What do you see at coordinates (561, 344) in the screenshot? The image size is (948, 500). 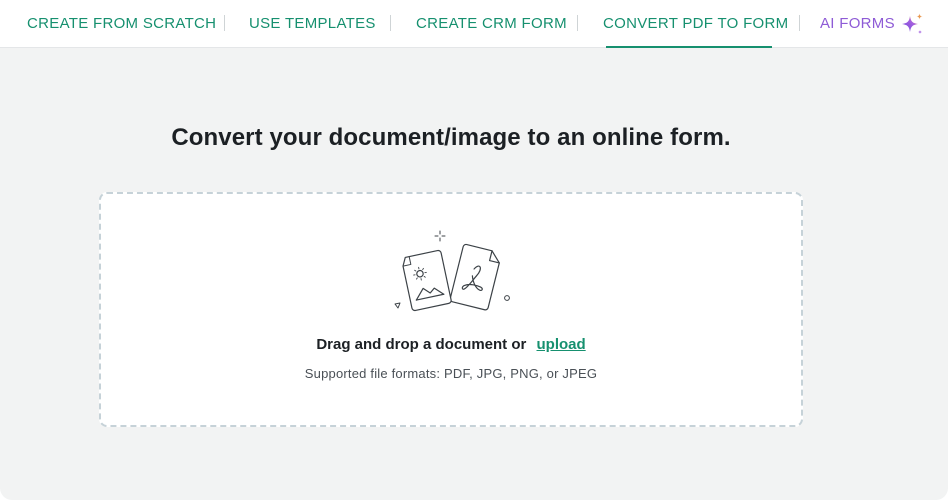 I see `upload-link: upload` at bounding box center [561, 344].